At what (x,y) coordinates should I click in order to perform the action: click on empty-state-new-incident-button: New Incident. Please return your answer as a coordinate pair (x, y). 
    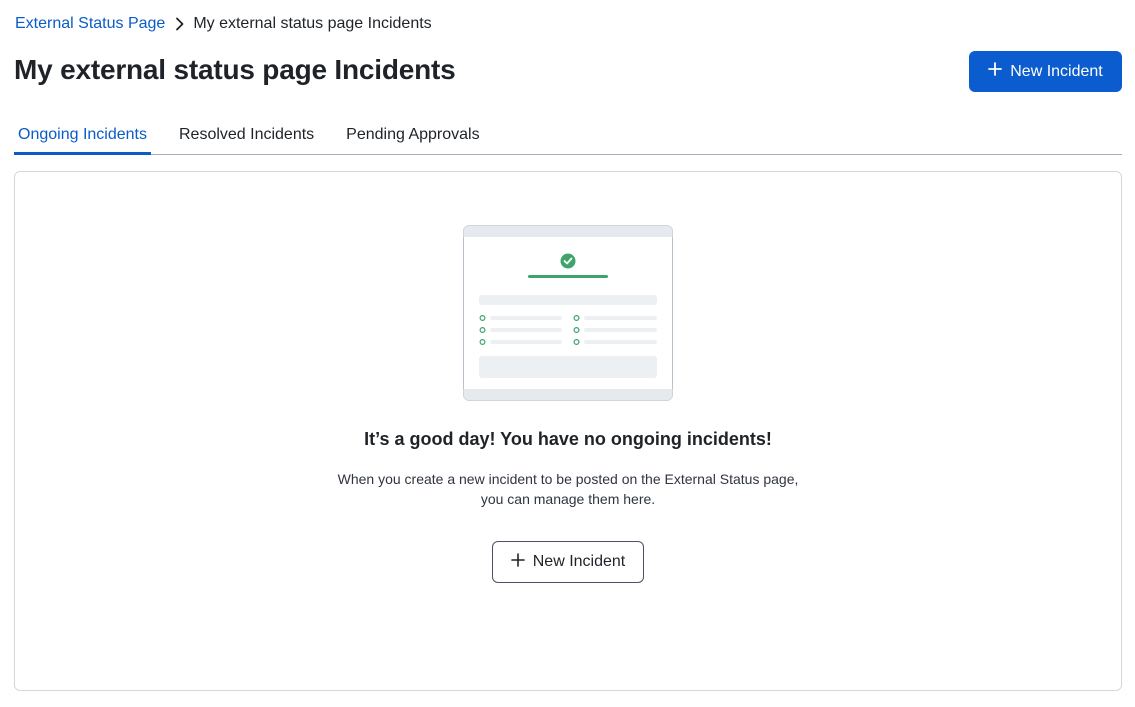
    Looking at the image, I should click on (568, 562).